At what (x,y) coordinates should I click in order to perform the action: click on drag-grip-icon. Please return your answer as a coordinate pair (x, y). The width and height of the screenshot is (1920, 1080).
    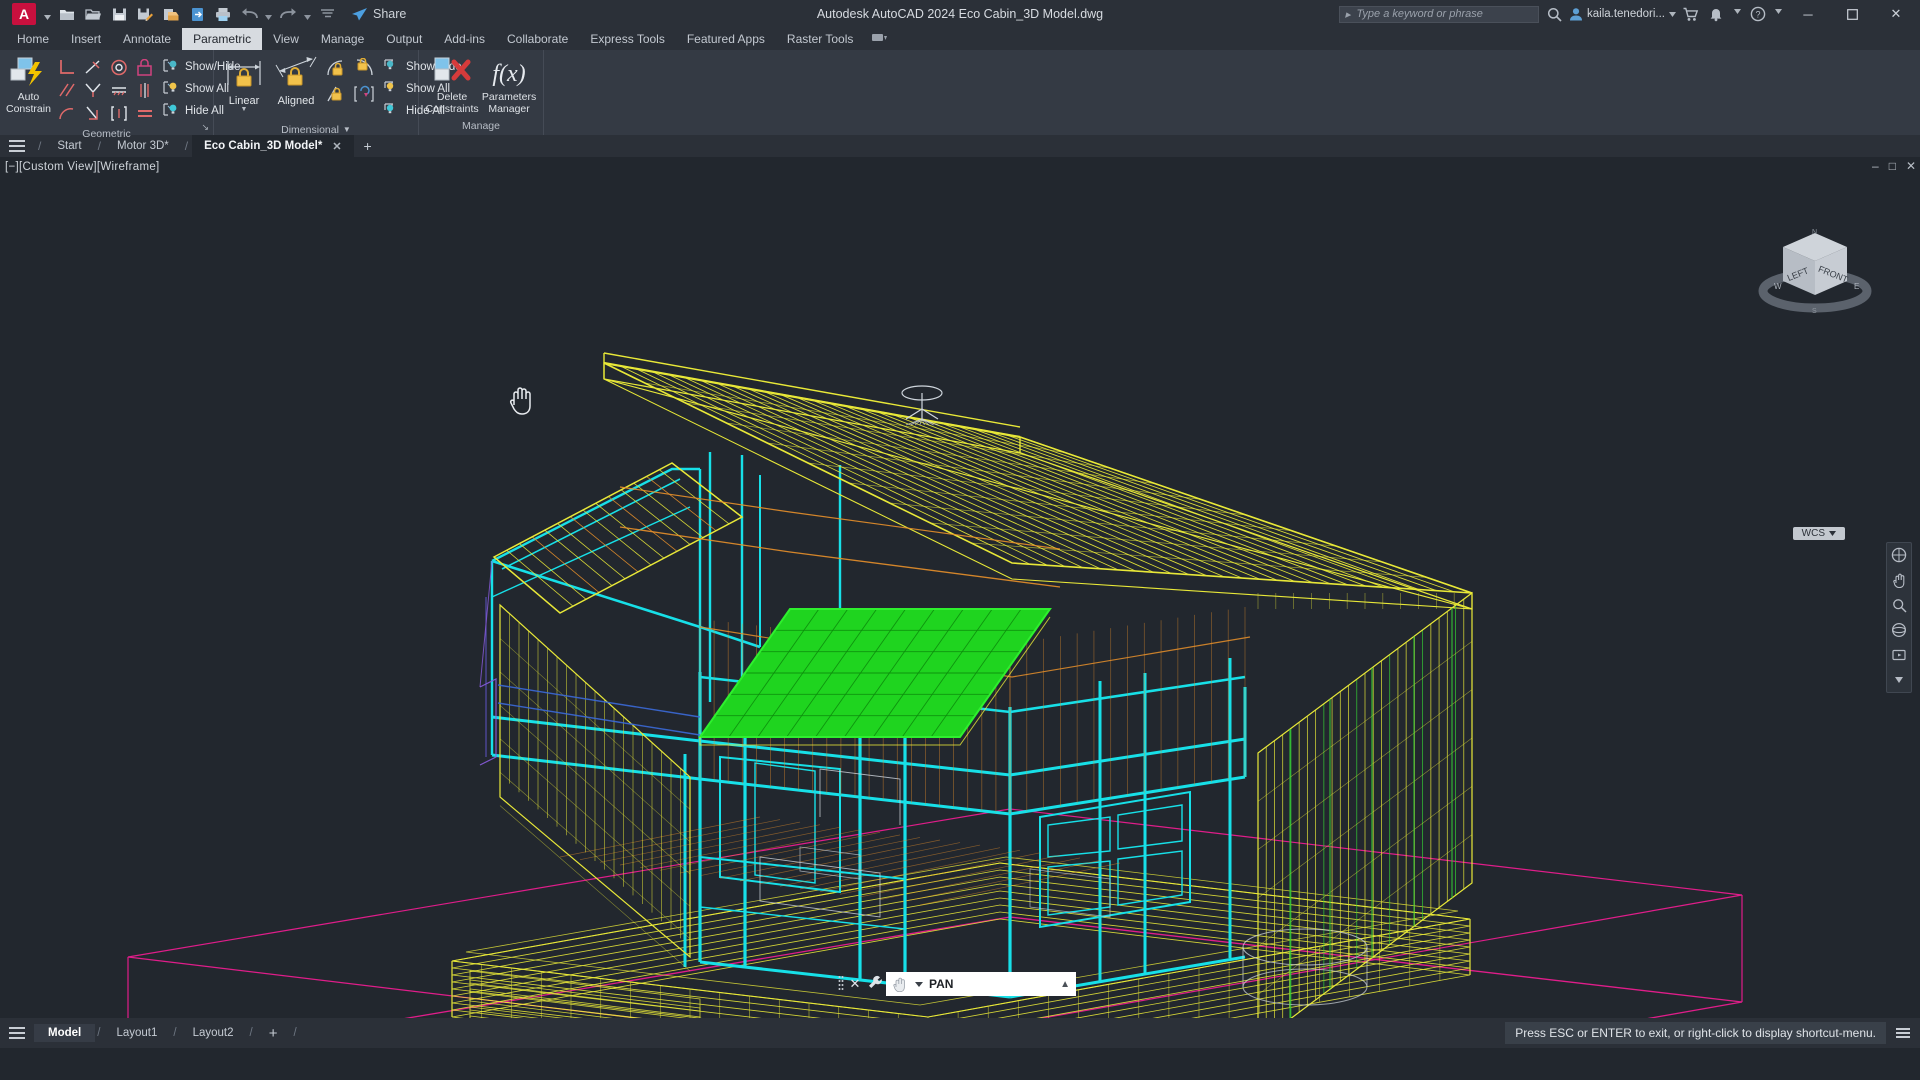
    Looking at the image, I should click on (841, 984).